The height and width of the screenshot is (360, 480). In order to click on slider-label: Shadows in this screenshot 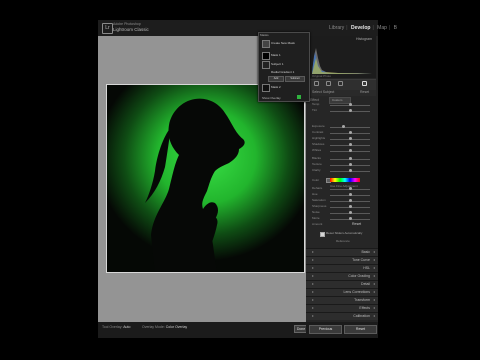, I will do `click(318, 144)`.